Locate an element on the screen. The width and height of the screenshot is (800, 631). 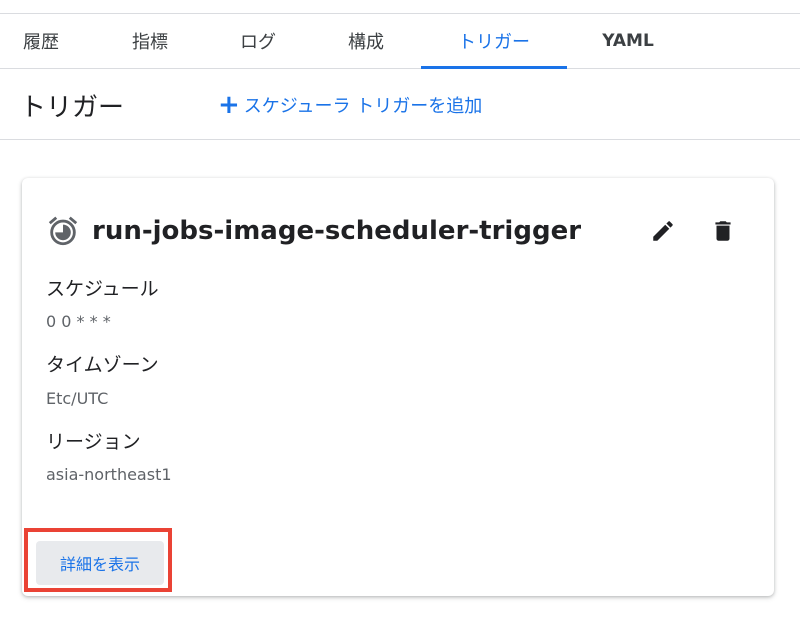
page-header: トリガー + スケジューラ トリガーを追加 is located at coordinates (400, 104).